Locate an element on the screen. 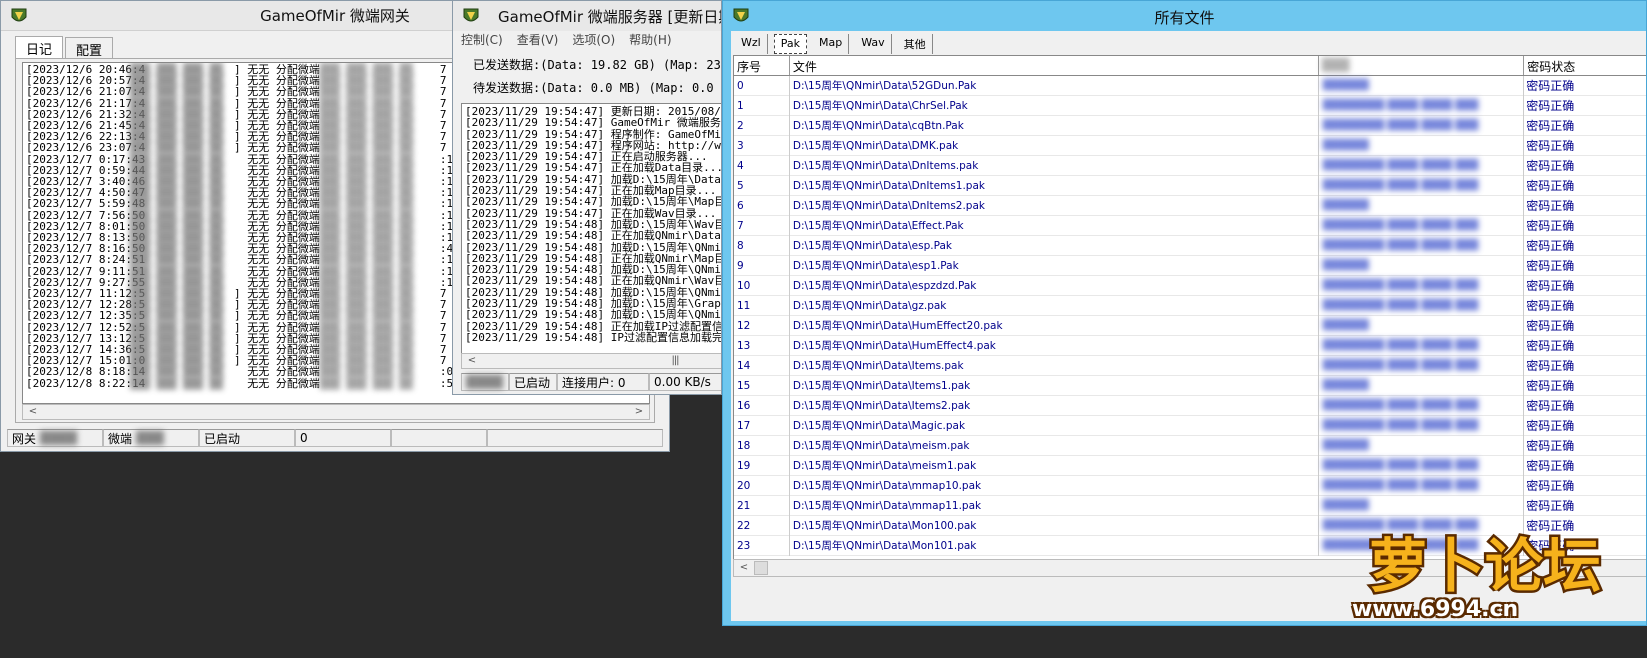 The width and height of the screenshot is (1647, 658). cell-no: 17 is located at coordinates (762, 425).